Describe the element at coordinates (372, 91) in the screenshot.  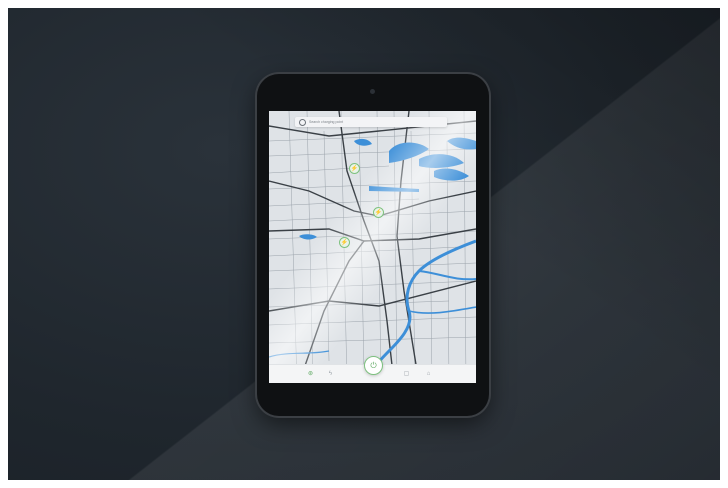
I see `camera-icon` at that location.